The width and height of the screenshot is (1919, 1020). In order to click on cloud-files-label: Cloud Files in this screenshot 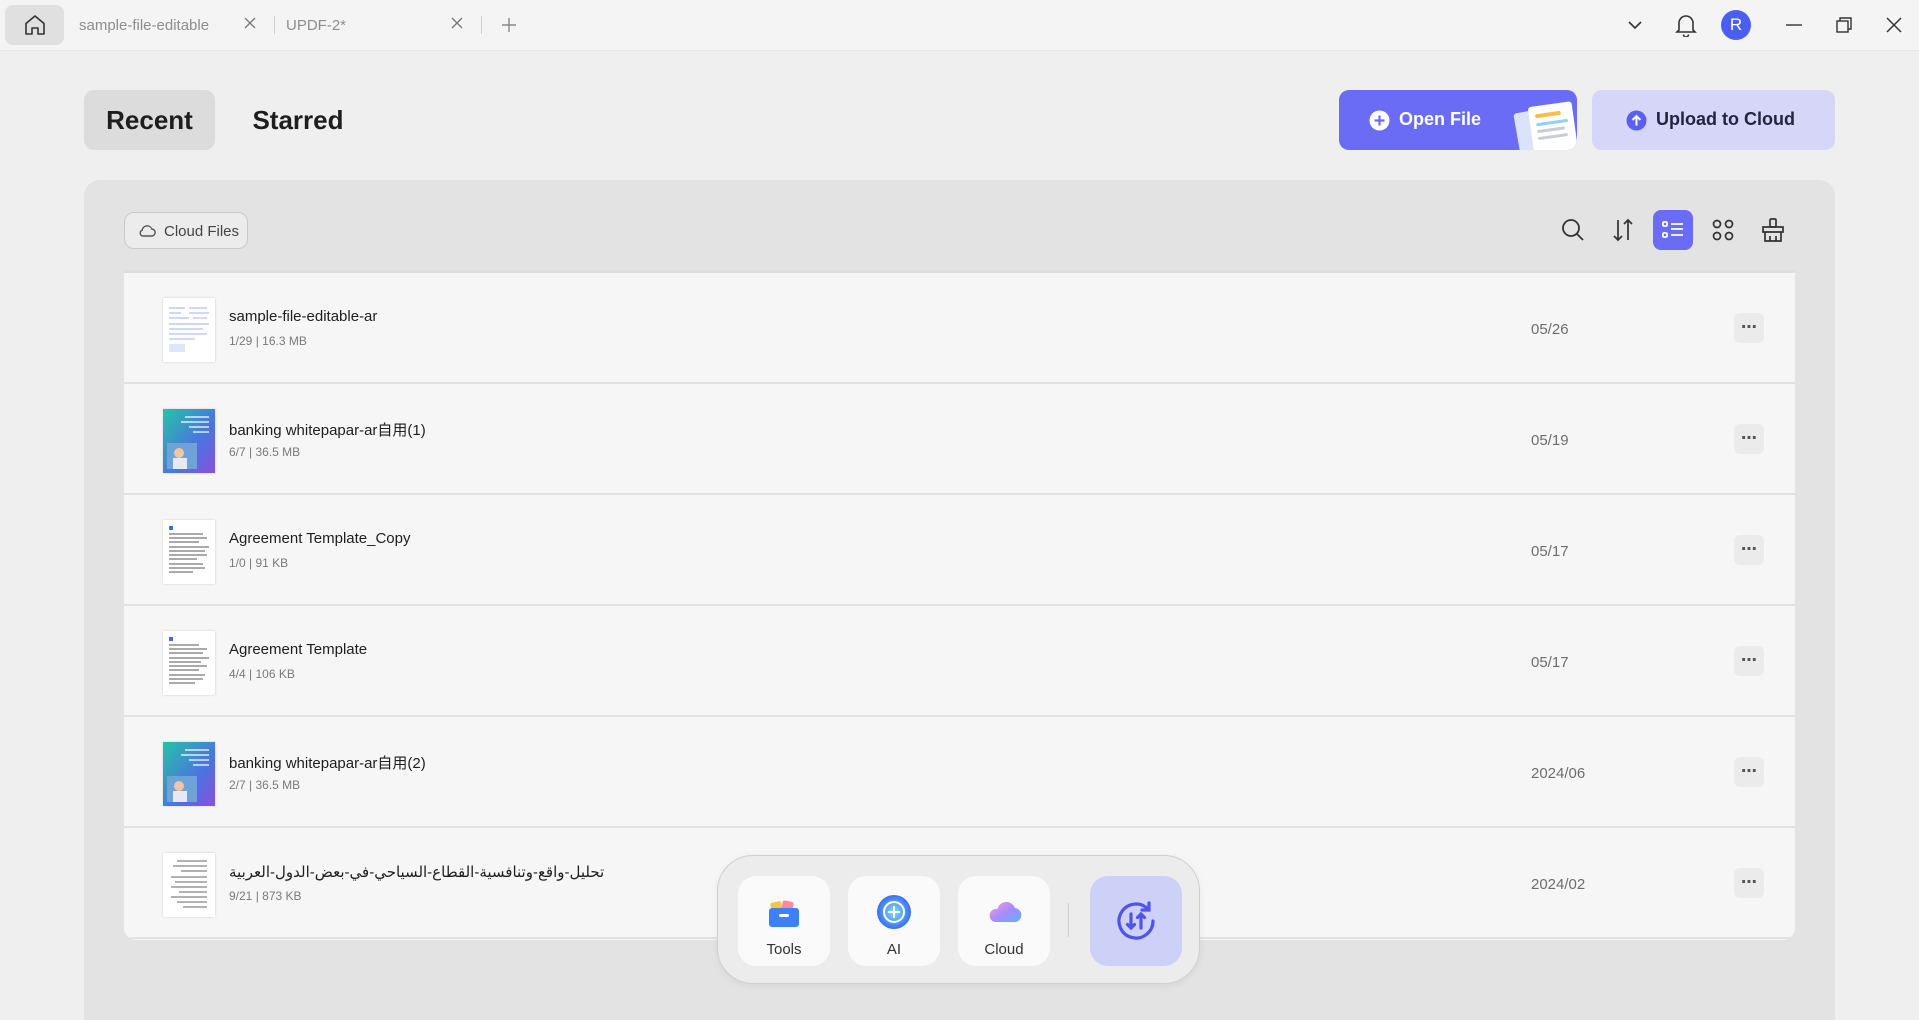, I will do `click(202, 231)`.